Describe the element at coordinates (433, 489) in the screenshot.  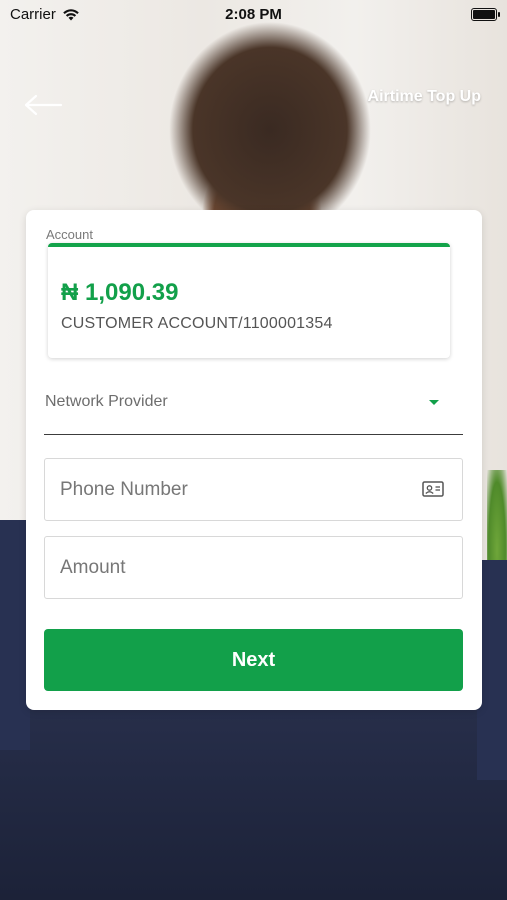
I see `contact-card-icon` at that location.